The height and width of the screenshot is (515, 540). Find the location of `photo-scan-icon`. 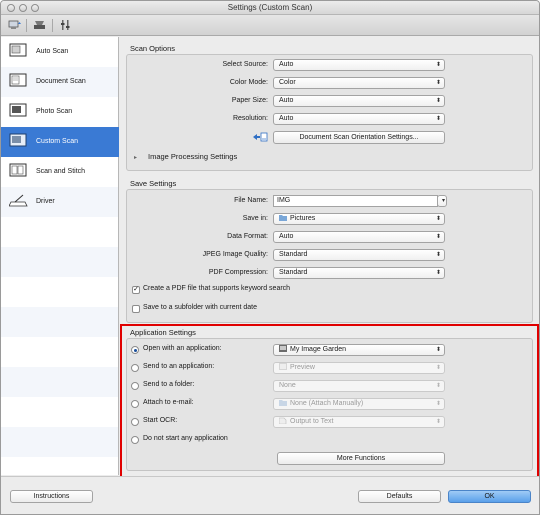

photo-scan-icon is located at coordinates (19, 111).